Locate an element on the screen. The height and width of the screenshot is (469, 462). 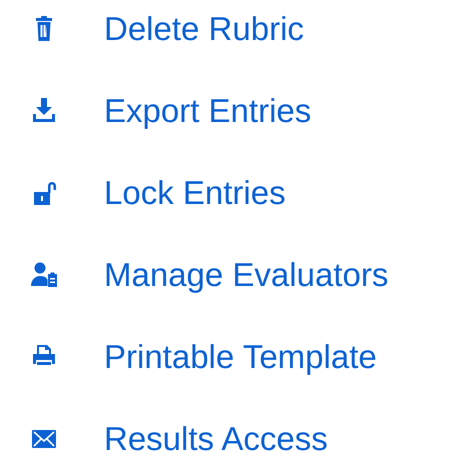
menu-link: Manage Evaluators is located at coordinates (205, 275).